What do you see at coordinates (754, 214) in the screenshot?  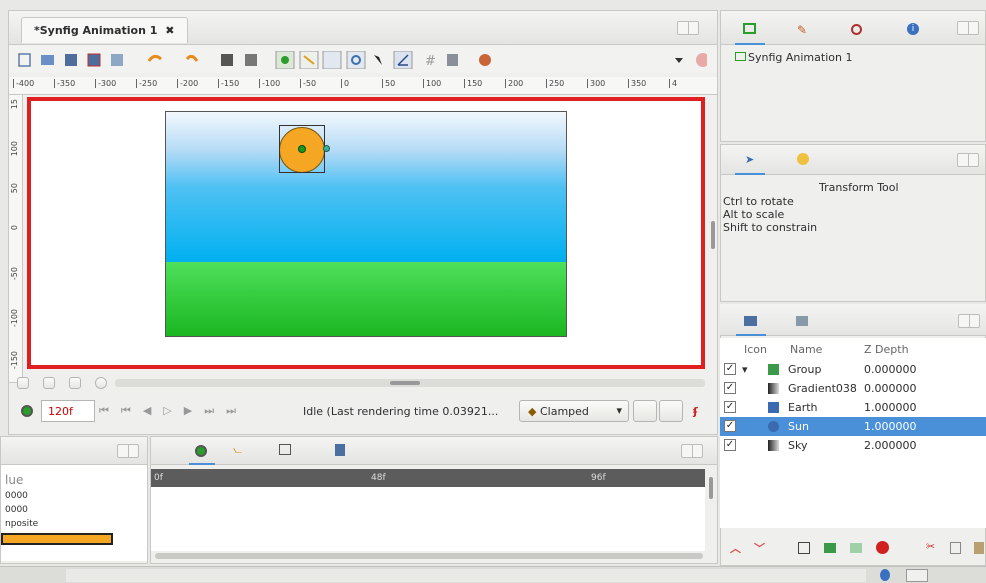 I see `tool-hint: Alt to scale` at bounding box center [754, 214].